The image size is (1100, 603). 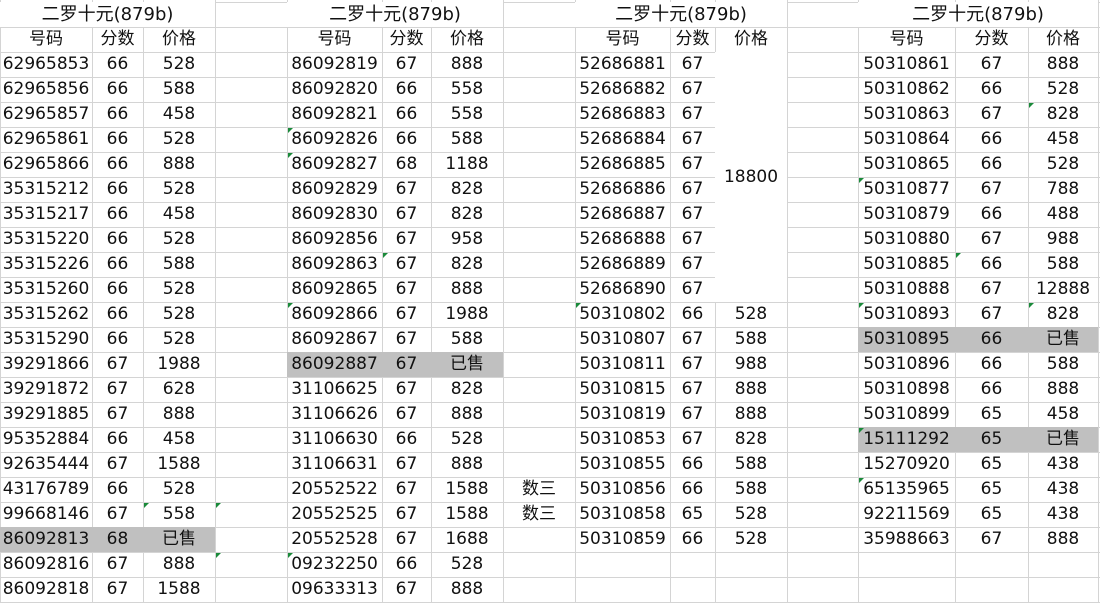 I want to click on phone-number-cell: 86092863, so click(x=334, y=264).